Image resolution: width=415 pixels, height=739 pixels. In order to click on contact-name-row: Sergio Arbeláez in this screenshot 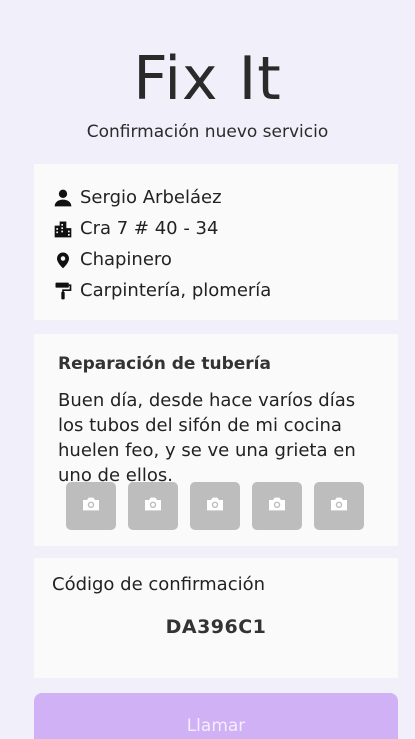, I will do `click(225, 197)`.